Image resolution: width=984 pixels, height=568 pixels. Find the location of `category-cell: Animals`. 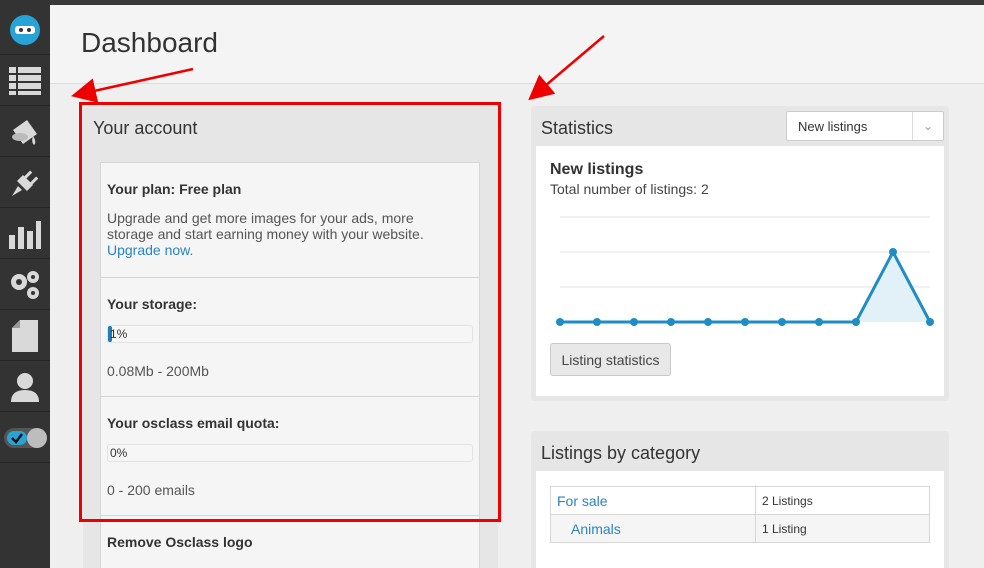

category-cell: Animals is located at coordinates (653, 528).